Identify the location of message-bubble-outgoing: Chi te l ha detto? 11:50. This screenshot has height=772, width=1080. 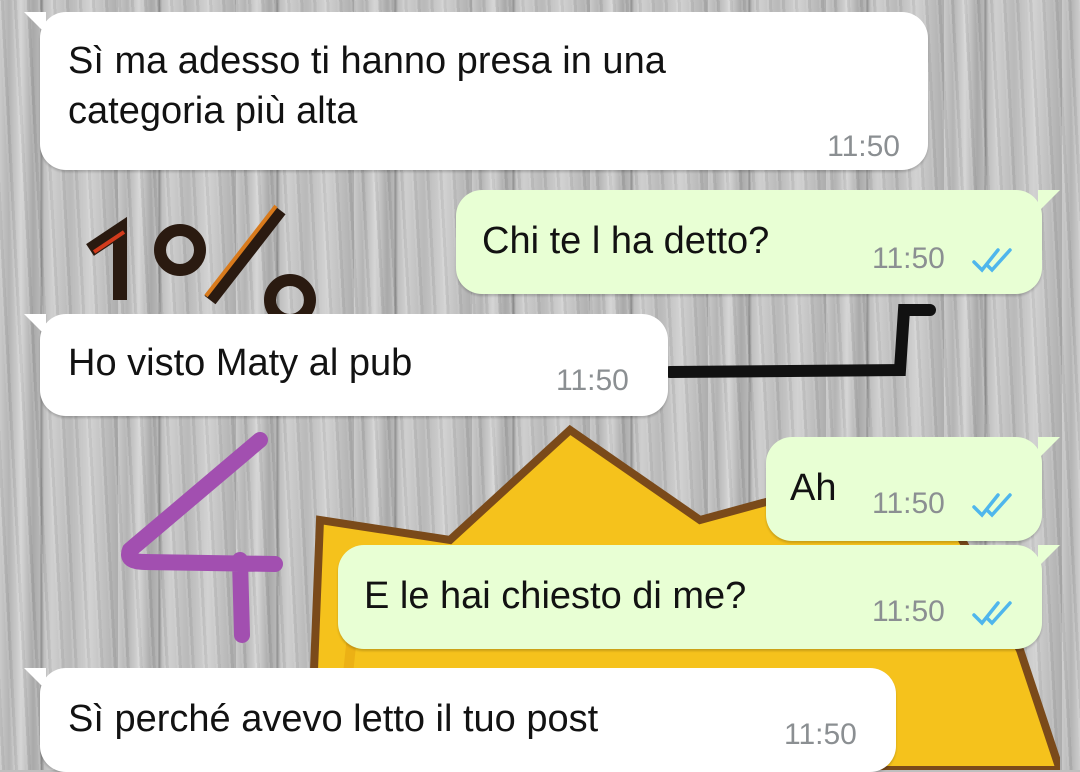
(758, 242).